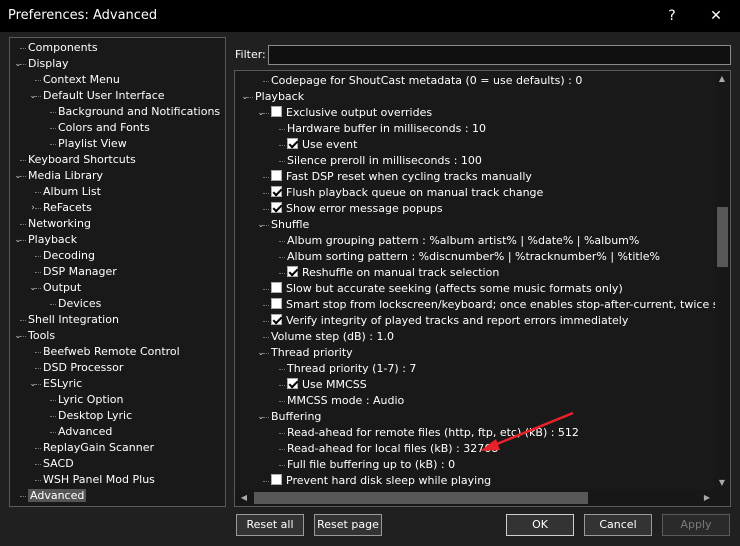 This screenshot has height=546, width=740. What do you see at coordinates (672, 16) in the screenshot?
I see `help-button: ?` at bounding box center [672, 16].